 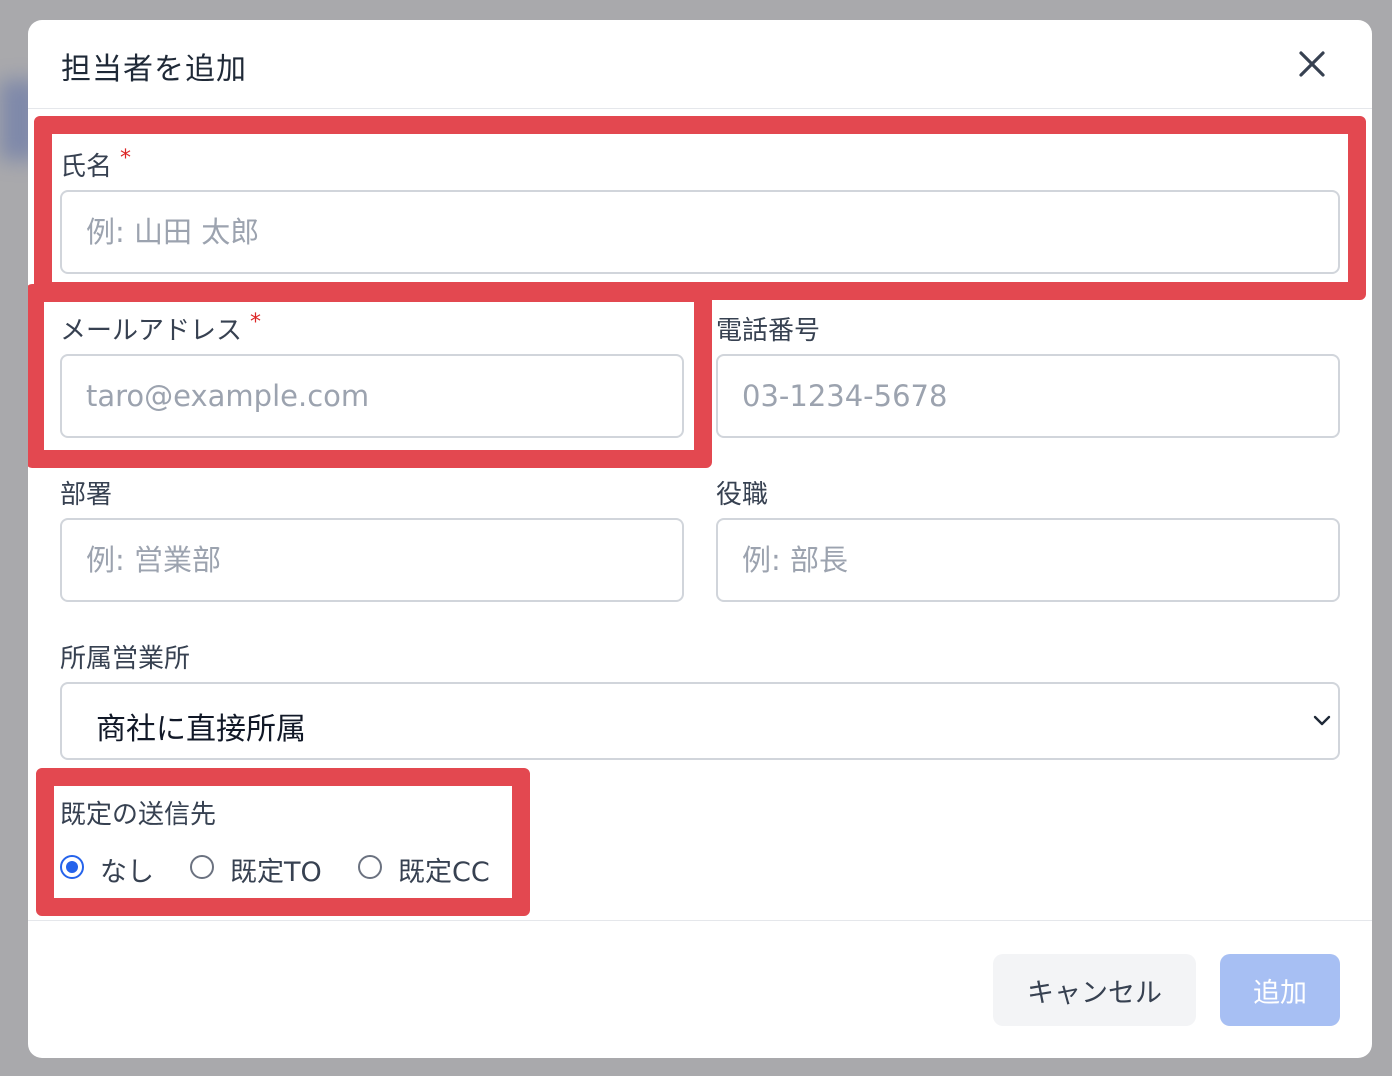 I want to click on dialog-header: 担当者を追加, so click(x=700, y=64).